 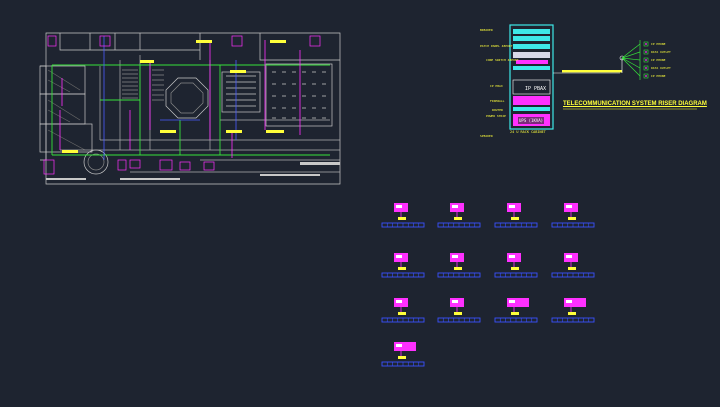 I want to click on central-octagon, so click(x=187, y=98).